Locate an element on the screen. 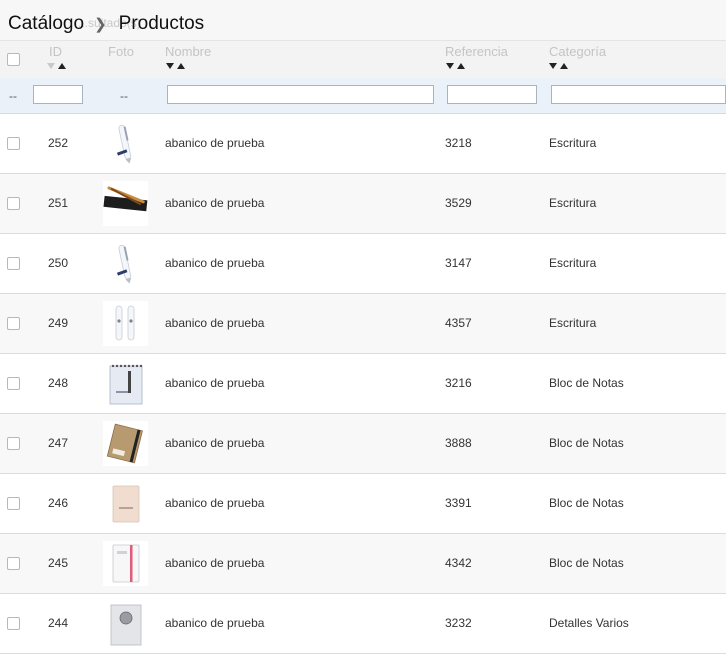  product-reference: 3391 is located at coordinates (458, 503).